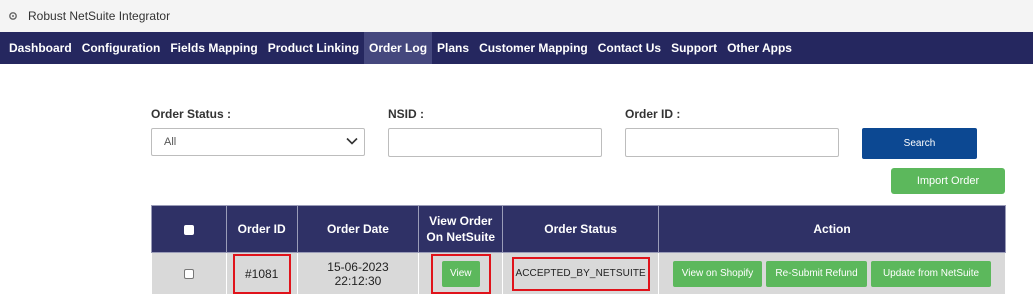  Describe the element at coordinates (13, 16) in the screenshot. I see `gear-icon` at that location.